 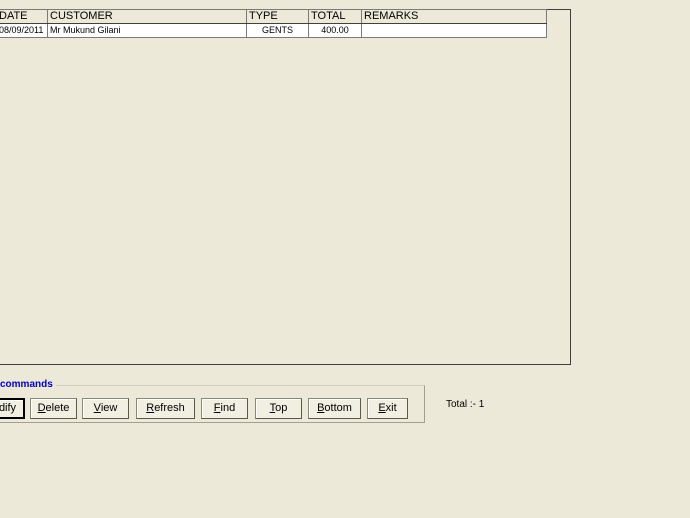 What do you see at coordinates (24, 16) in the screenshot?
I see `column-header-date: DATE` at bounding box center [24, 16].